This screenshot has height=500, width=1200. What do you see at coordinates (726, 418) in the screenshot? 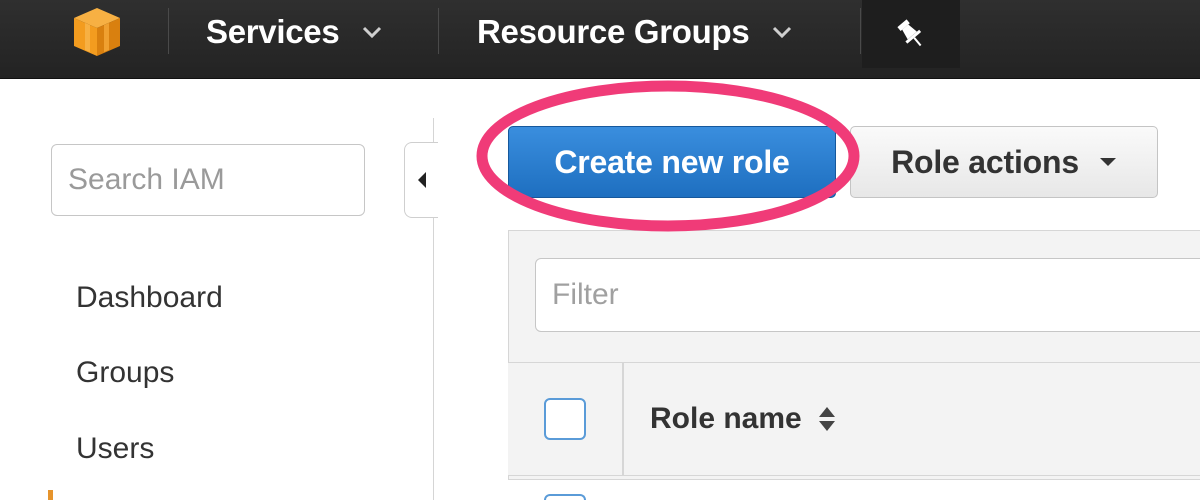
I see `role-name-header-label: Role name` at bounding box center [726, 418].